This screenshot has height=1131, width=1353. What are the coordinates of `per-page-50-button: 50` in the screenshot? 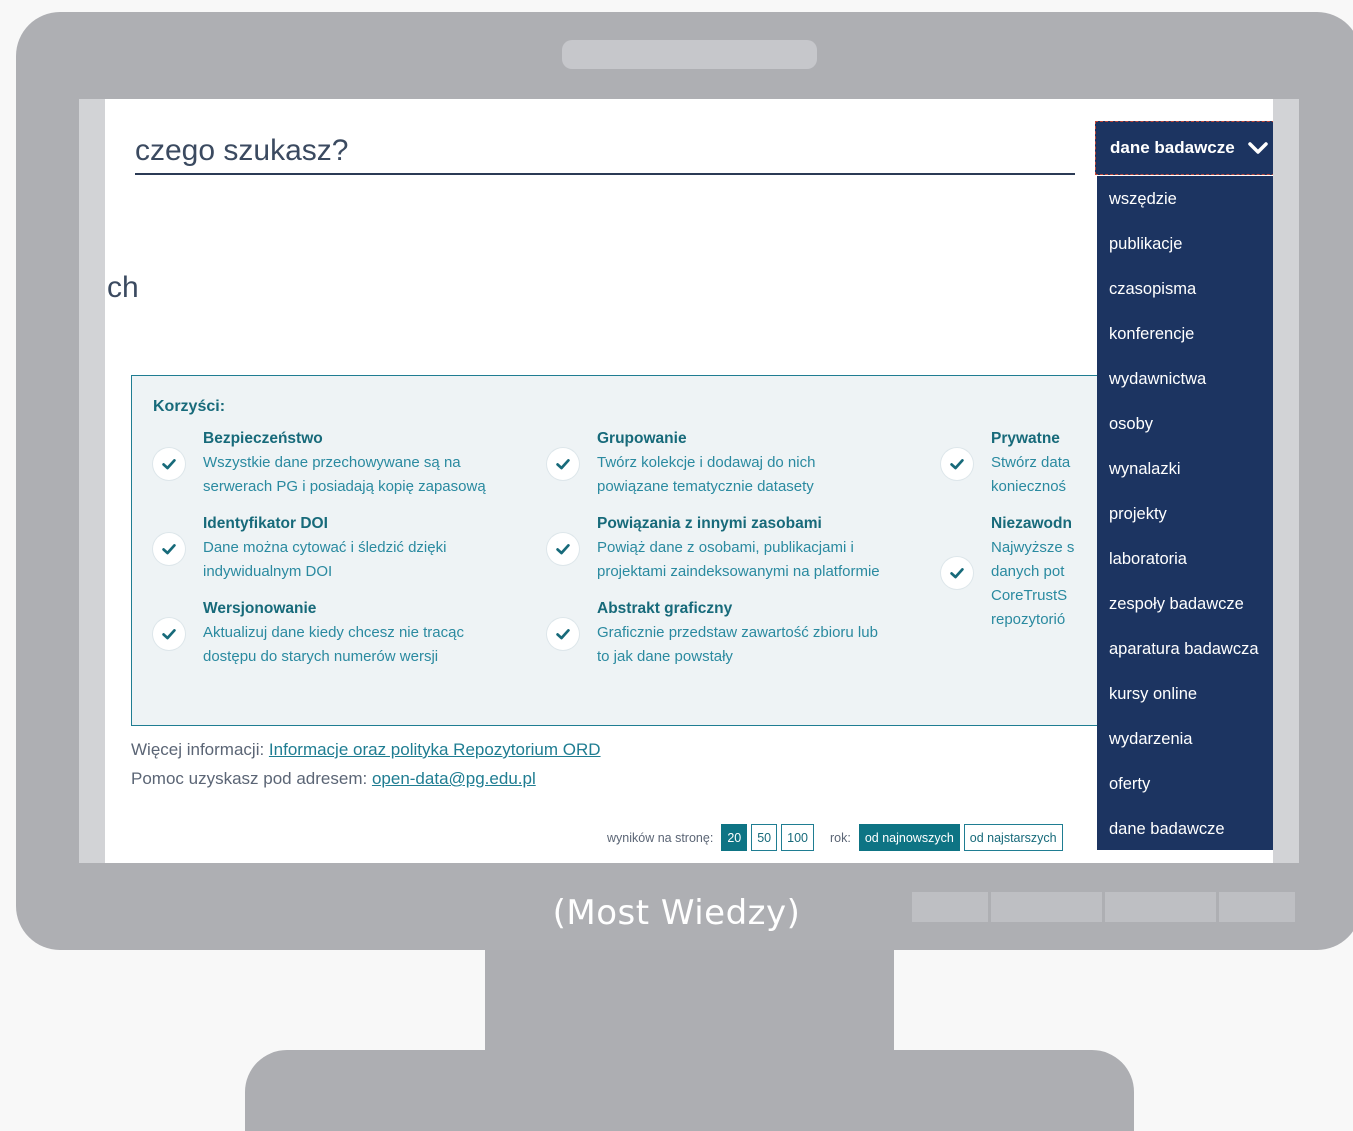 It's located at (764, 837).